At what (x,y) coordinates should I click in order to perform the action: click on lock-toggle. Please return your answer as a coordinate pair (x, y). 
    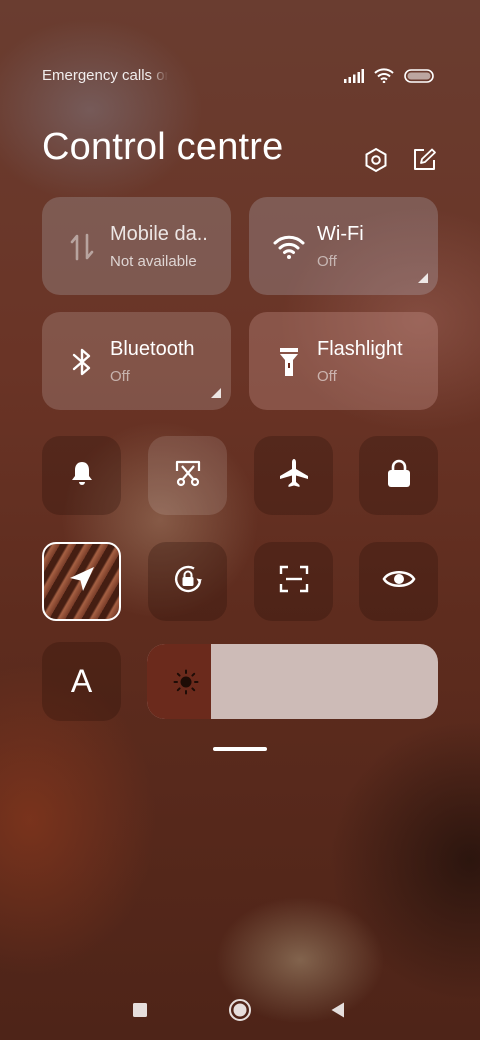
    Looking at the image, I should click on (398, 475).